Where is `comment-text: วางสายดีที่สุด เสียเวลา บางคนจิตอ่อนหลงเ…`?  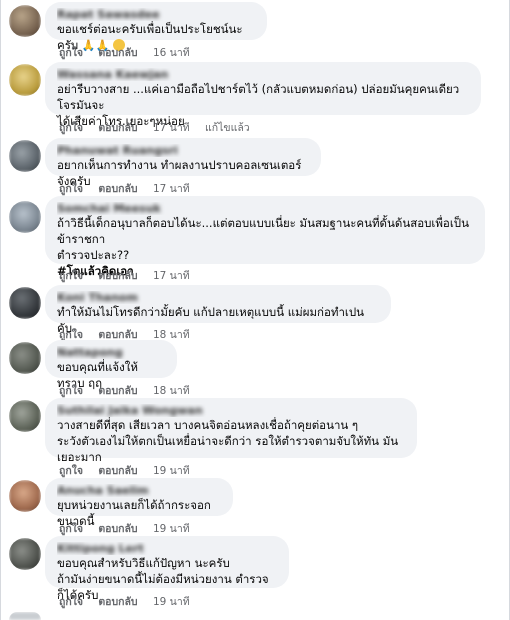 comment-text: วางสายดีที่สุด เสียเวลา บางคนจิตอ่อนหลงเ… is located at coordinates (228, 441).